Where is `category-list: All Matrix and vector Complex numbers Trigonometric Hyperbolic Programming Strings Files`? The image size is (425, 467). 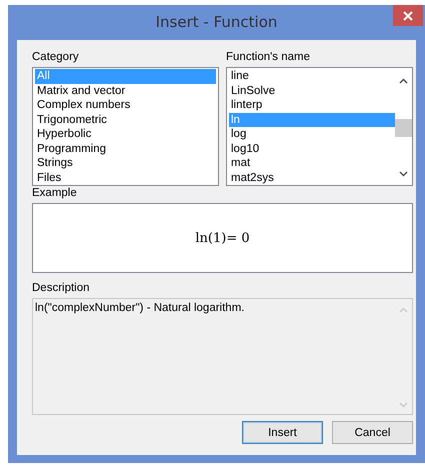
category-list: All Matrix and vector Complex numbers Trigonometric Hyperbolic Programming Strings Files is located at coordinates (125, 126).